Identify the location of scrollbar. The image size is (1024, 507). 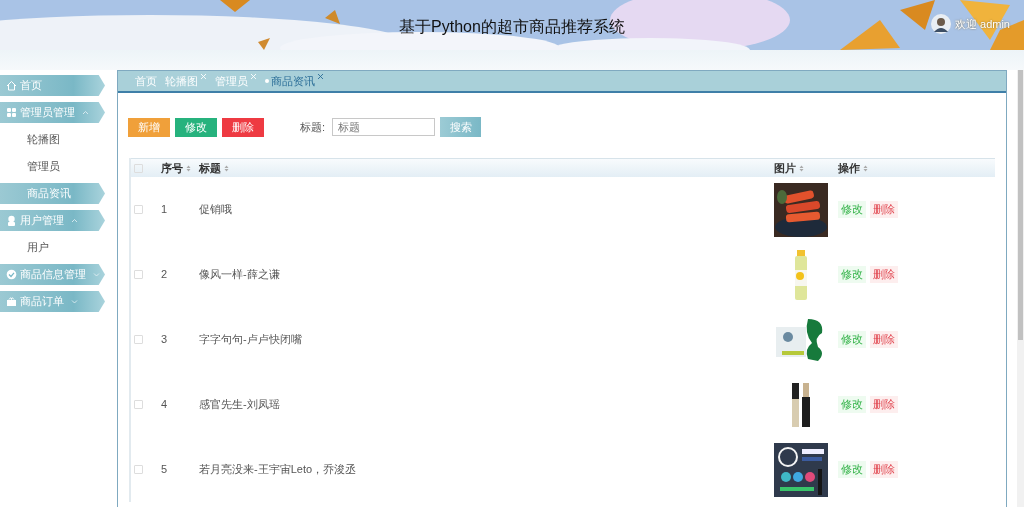
(1020, 288).